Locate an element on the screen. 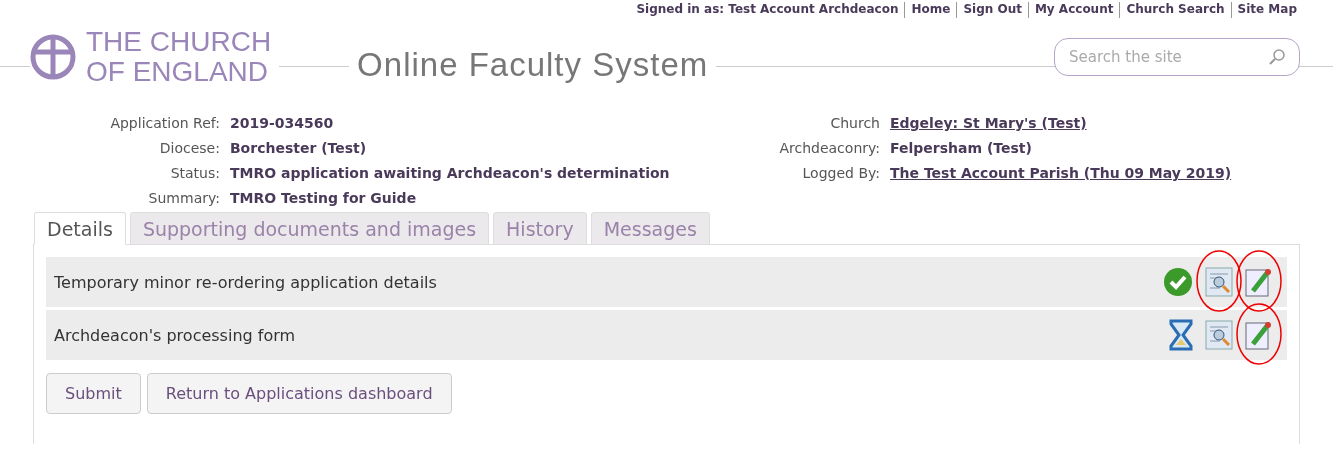 The height and width of the screenshot is (450, 1333). field-value: Borchester (Test) is located at coordinates (298, 148).